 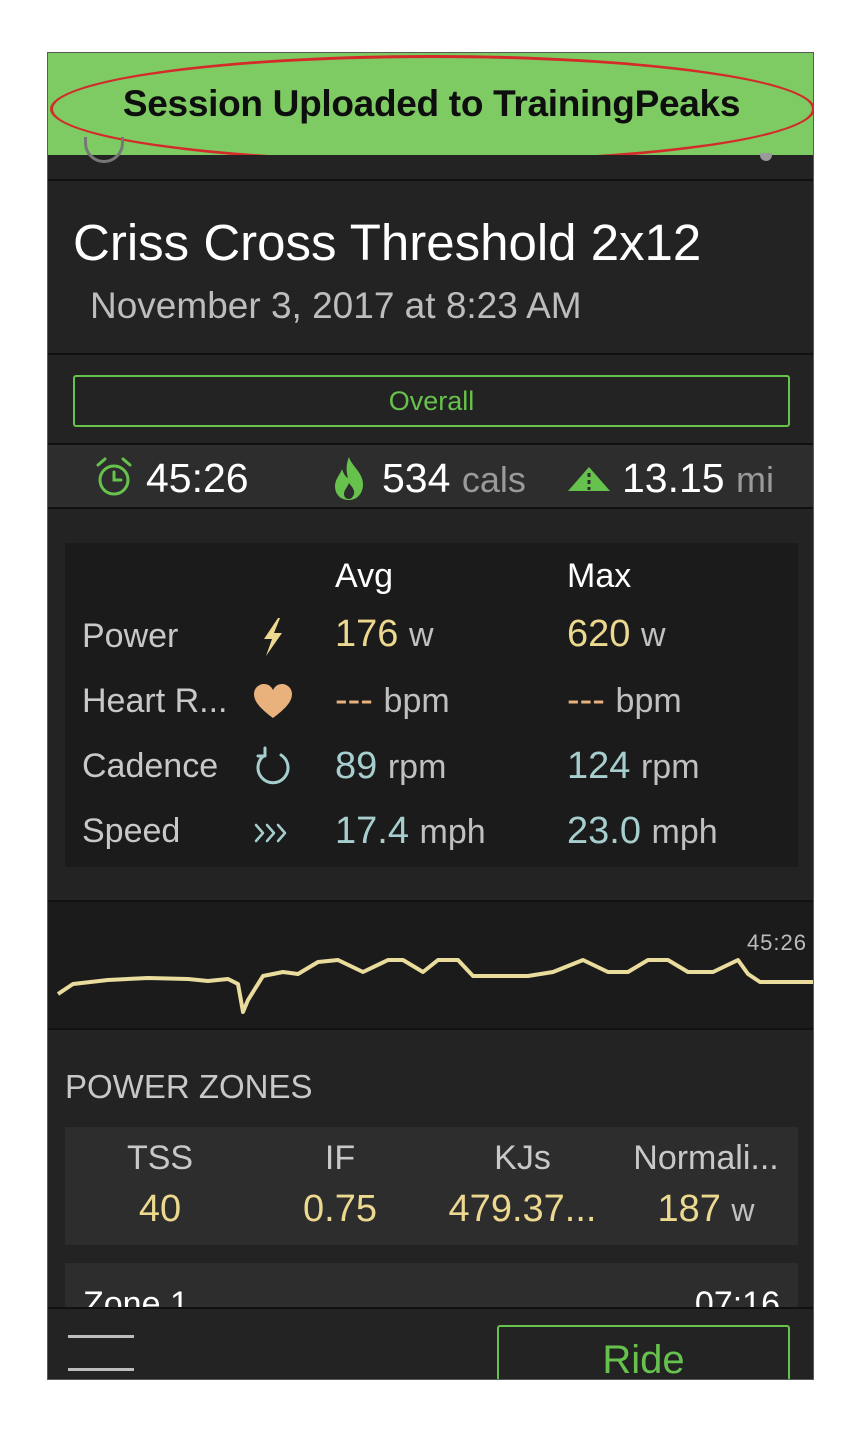 What do you see at coordinates (364, 576) in the screenshot?
I see `avg-header: Avg` at bounding box center [364, 576].